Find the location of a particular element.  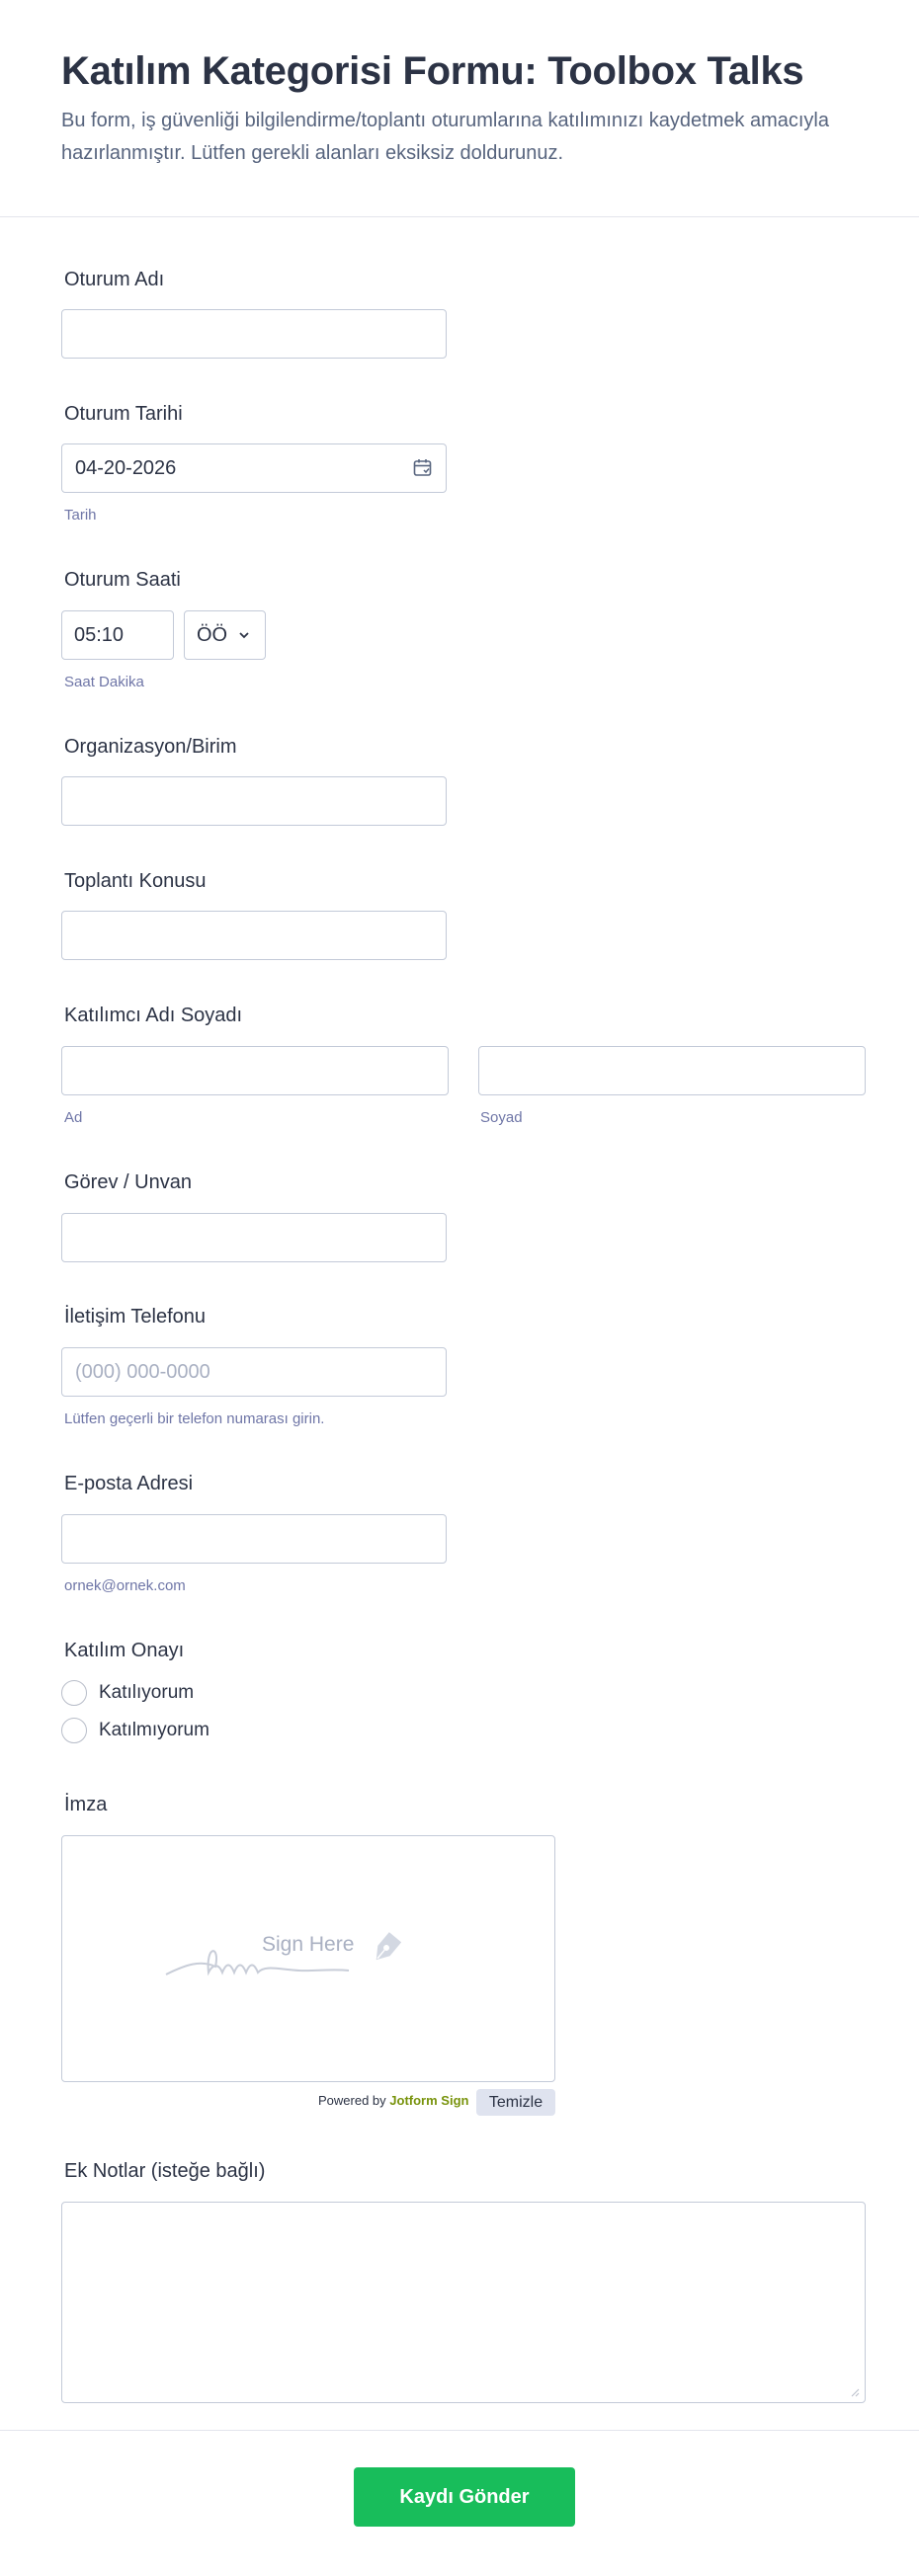

email-input is located at coordinates (254, 1539).